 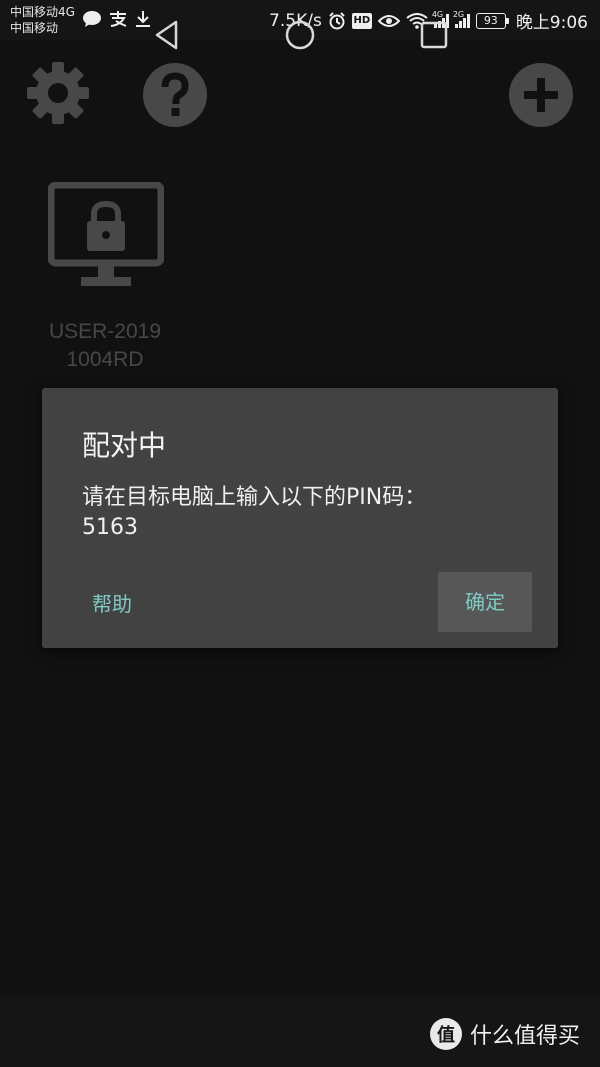 What do you see at coordinates (492, 20) in the screenshot?
I see `battery-icon: 93` at bounding box center [492, 20].